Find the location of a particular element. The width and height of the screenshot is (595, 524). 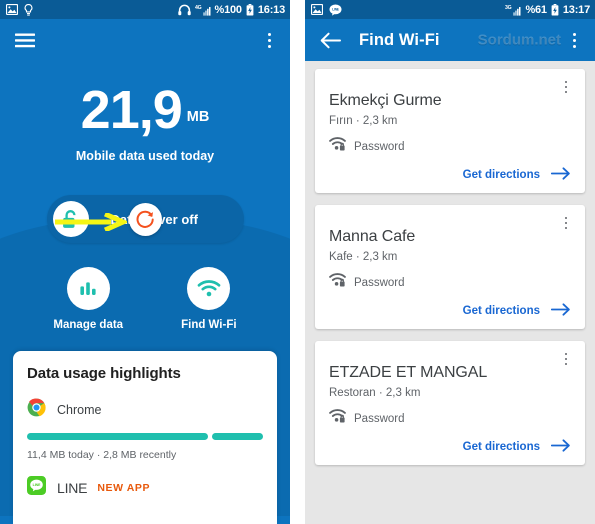

svg-text: 3G is located at coordinates (508, 8).